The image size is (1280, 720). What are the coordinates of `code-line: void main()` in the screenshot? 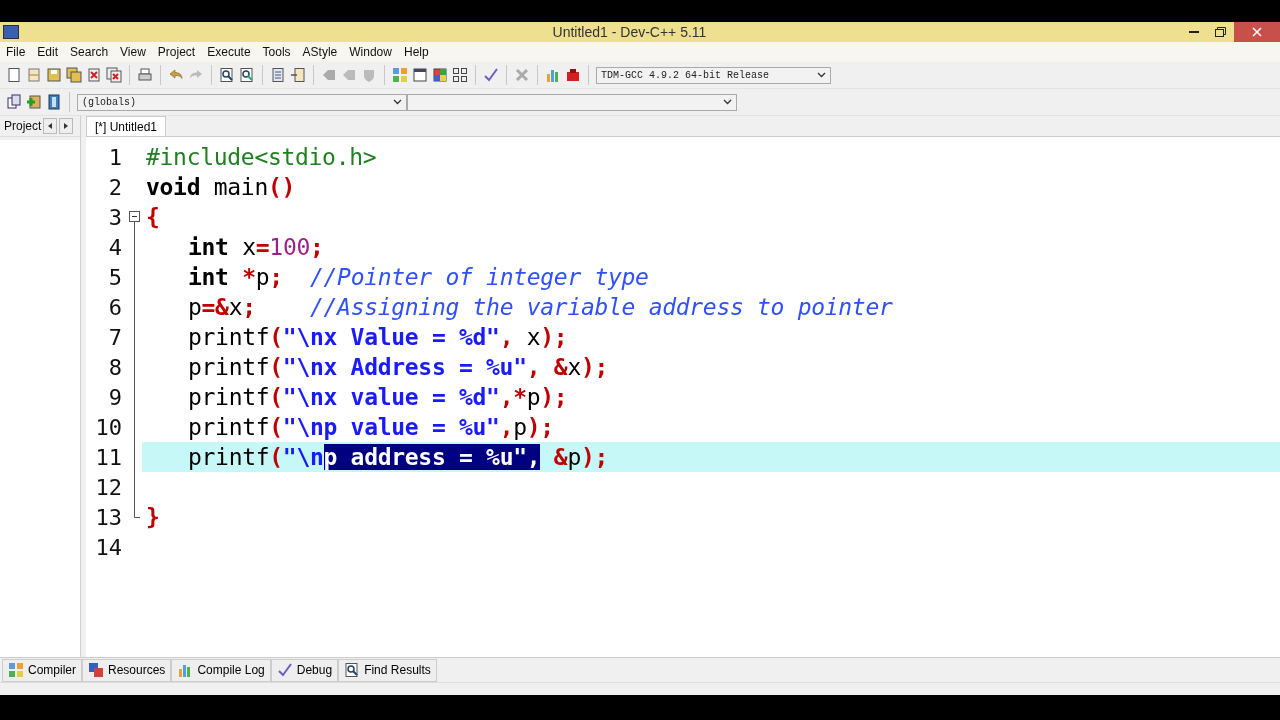 It's located at (221, 187).